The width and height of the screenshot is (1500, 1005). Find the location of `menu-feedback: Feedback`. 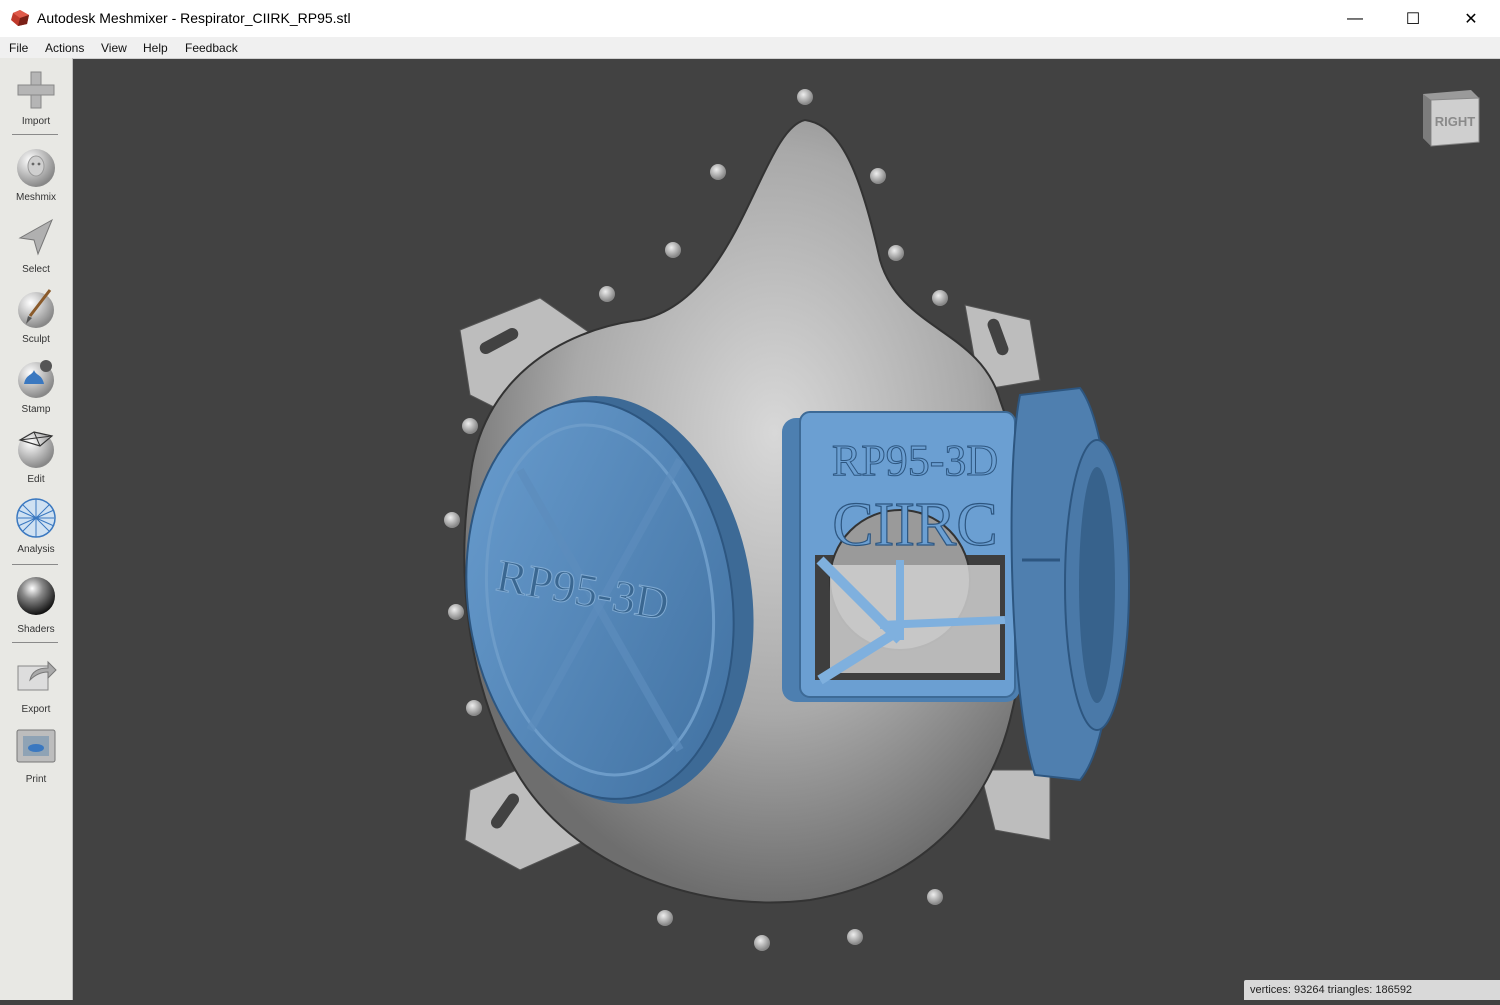

menu-feedback: Feedback is located at coordinates (211, 48).